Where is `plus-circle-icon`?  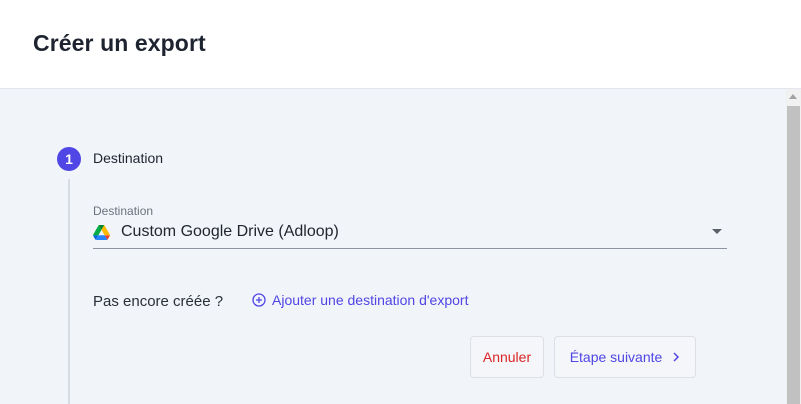
plus-circle-icon is located at coordinates (259, 300).